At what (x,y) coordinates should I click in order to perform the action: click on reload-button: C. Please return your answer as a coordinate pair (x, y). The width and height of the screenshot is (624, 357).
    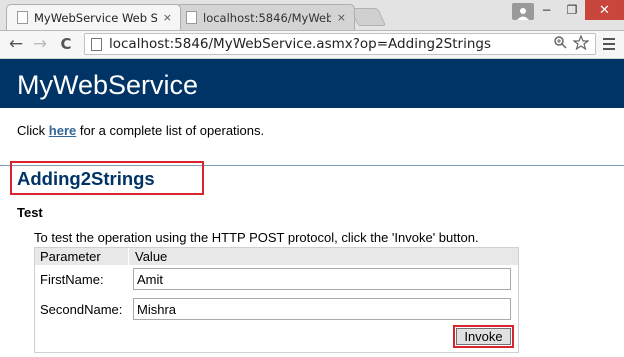
    Looking at the image, I should click on (66, 44).